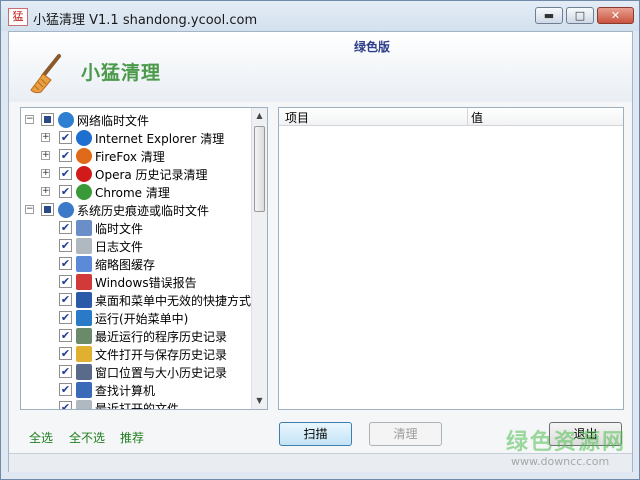  I want to click on tree-scrollbar: ▲ ▼, so click(259, 258).